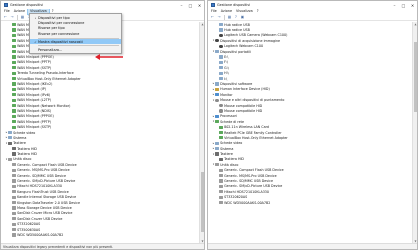 The width and height of the screenshot is (418, 250). I want to click on tree-item-label: Tastiera HID, so click(234, 159).